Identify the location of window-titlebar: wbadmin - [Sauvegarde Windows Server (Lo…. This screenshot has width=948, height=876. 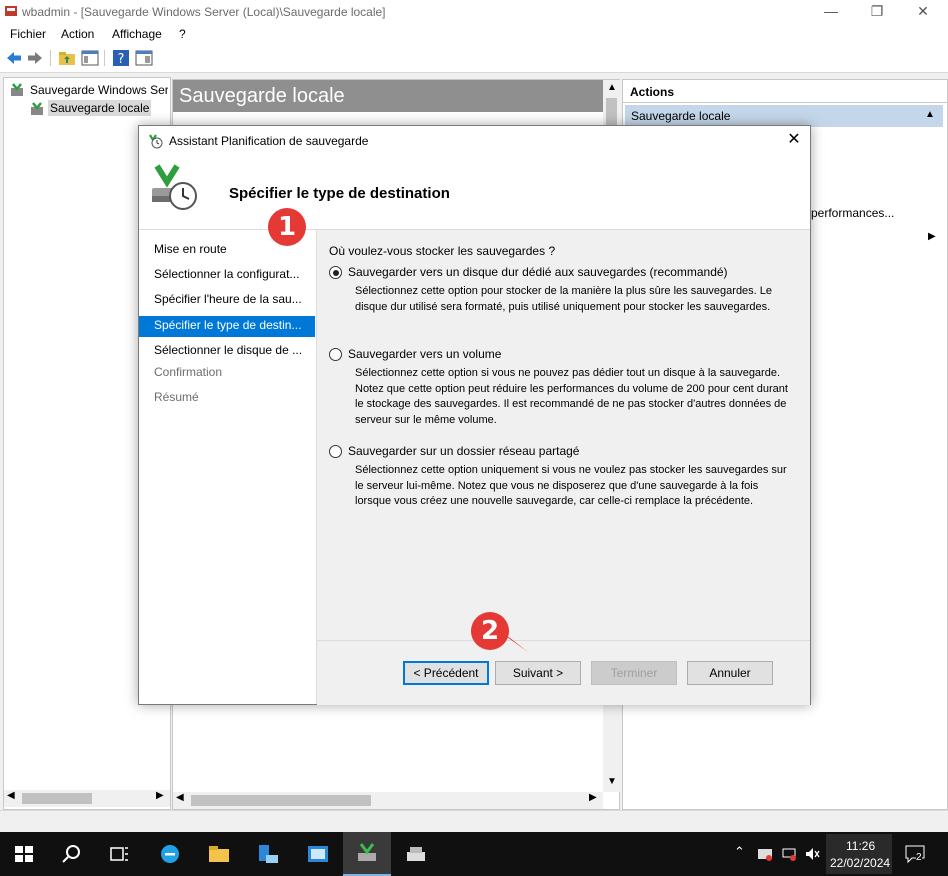
(474, 12).